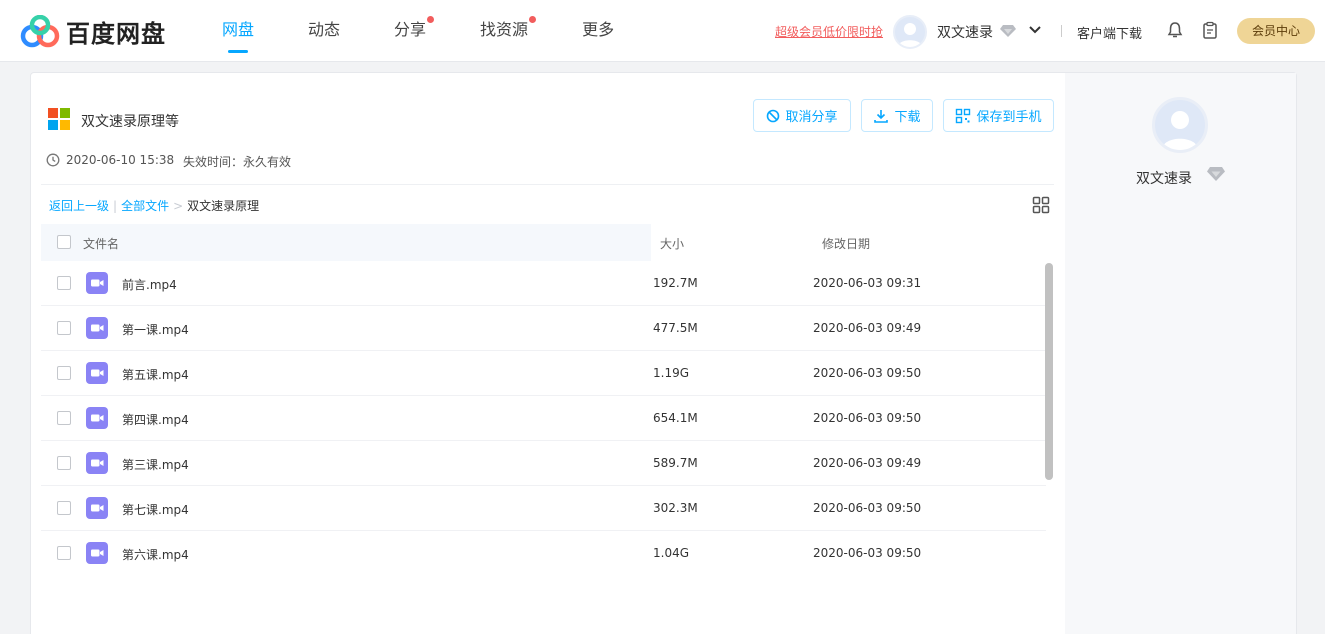 Image resolution: width=1325 pixels, height=634 pixels. Describe the element at coordinates (543, 508) in the screenshot. I see `table-row: 第七课.mp4 302.3M 2020-06-03 09:50` at that location.